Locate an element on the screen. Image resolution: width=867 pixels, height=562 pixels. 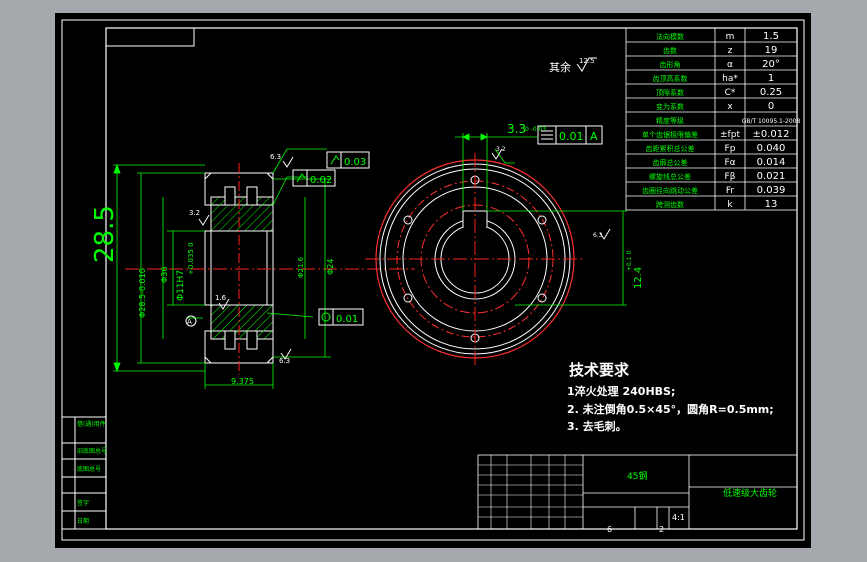
top-left-box is located at coordinates (150, 37).